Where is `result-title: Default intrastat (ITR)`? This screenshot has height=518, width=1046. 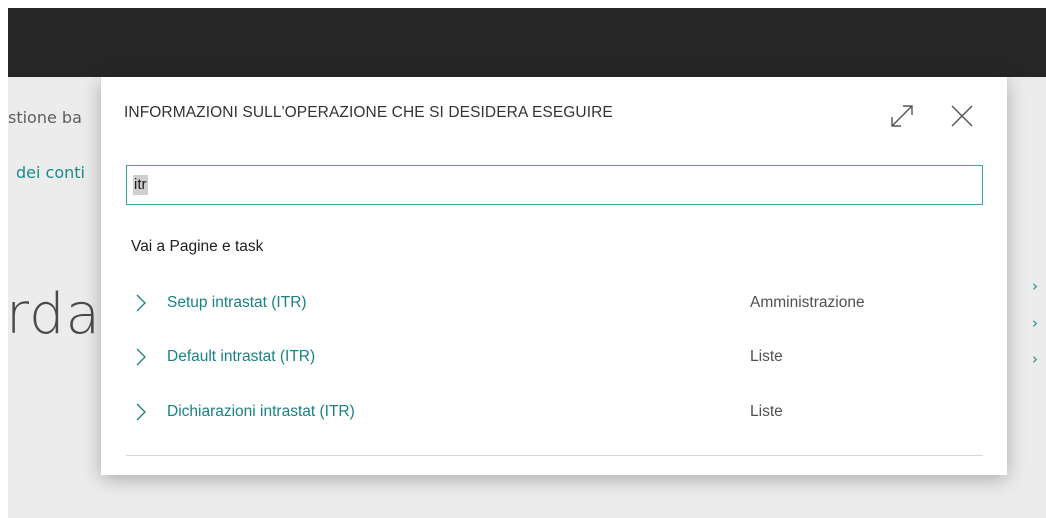
result-title: Default intrastat (ITR) is located at coordinates (241, 357).